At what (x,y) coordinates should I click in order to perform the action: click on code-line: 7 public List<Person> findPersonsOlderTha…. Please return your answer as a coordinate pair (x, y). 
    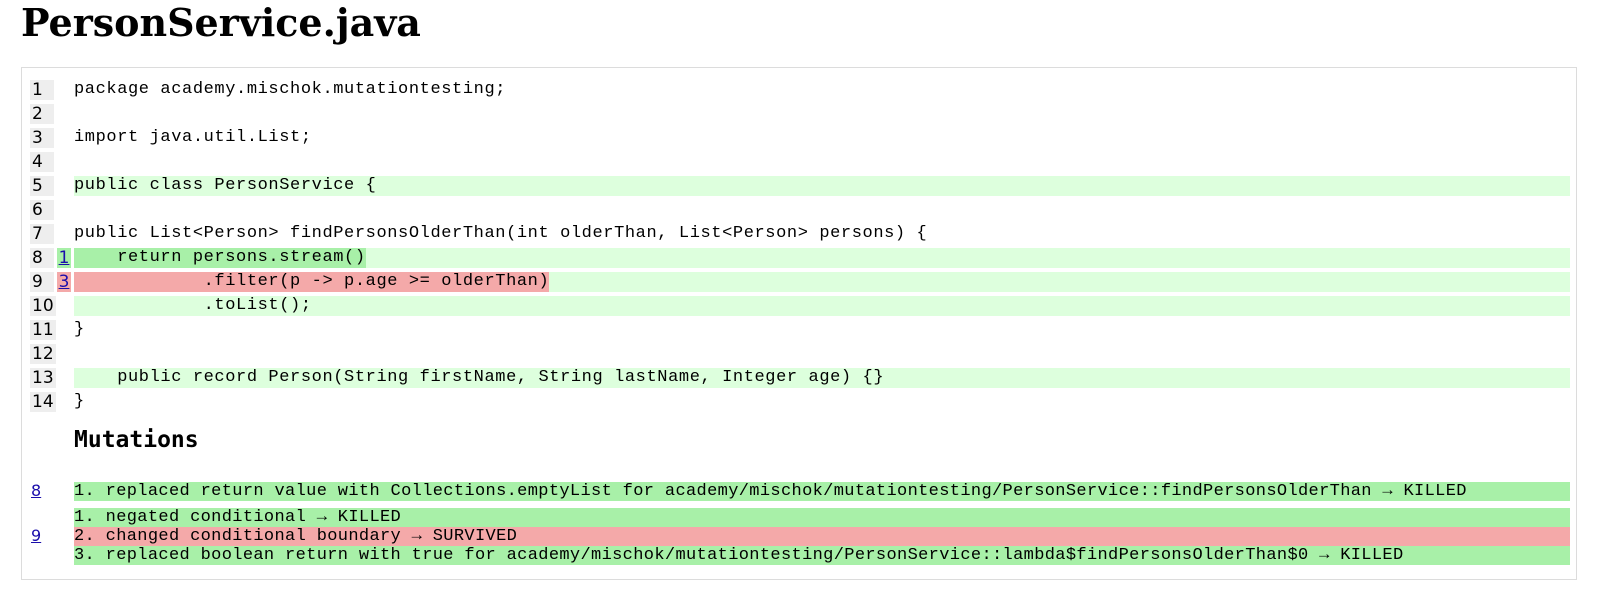
    Looking at the image, I should click on (800, 234).